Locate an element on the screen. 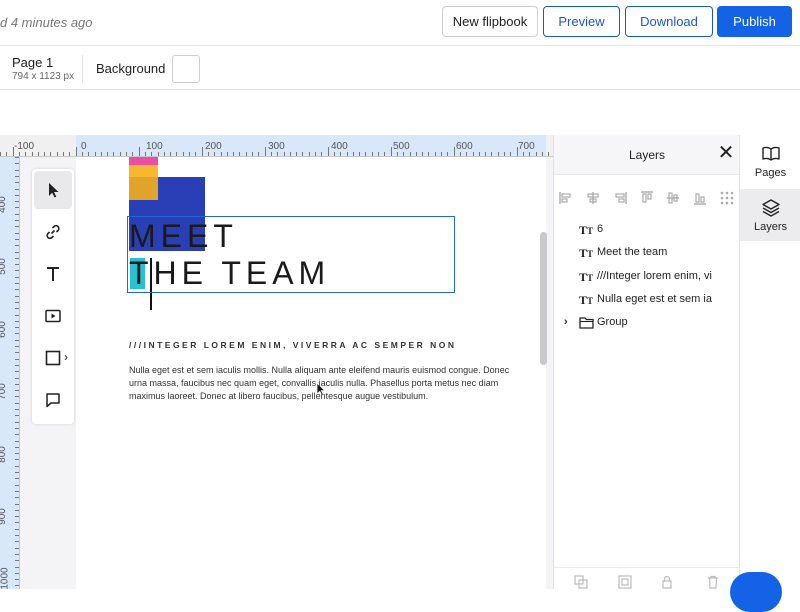 The image size is (800, 612). align-middle-icon is located at coordinates (673, 198).